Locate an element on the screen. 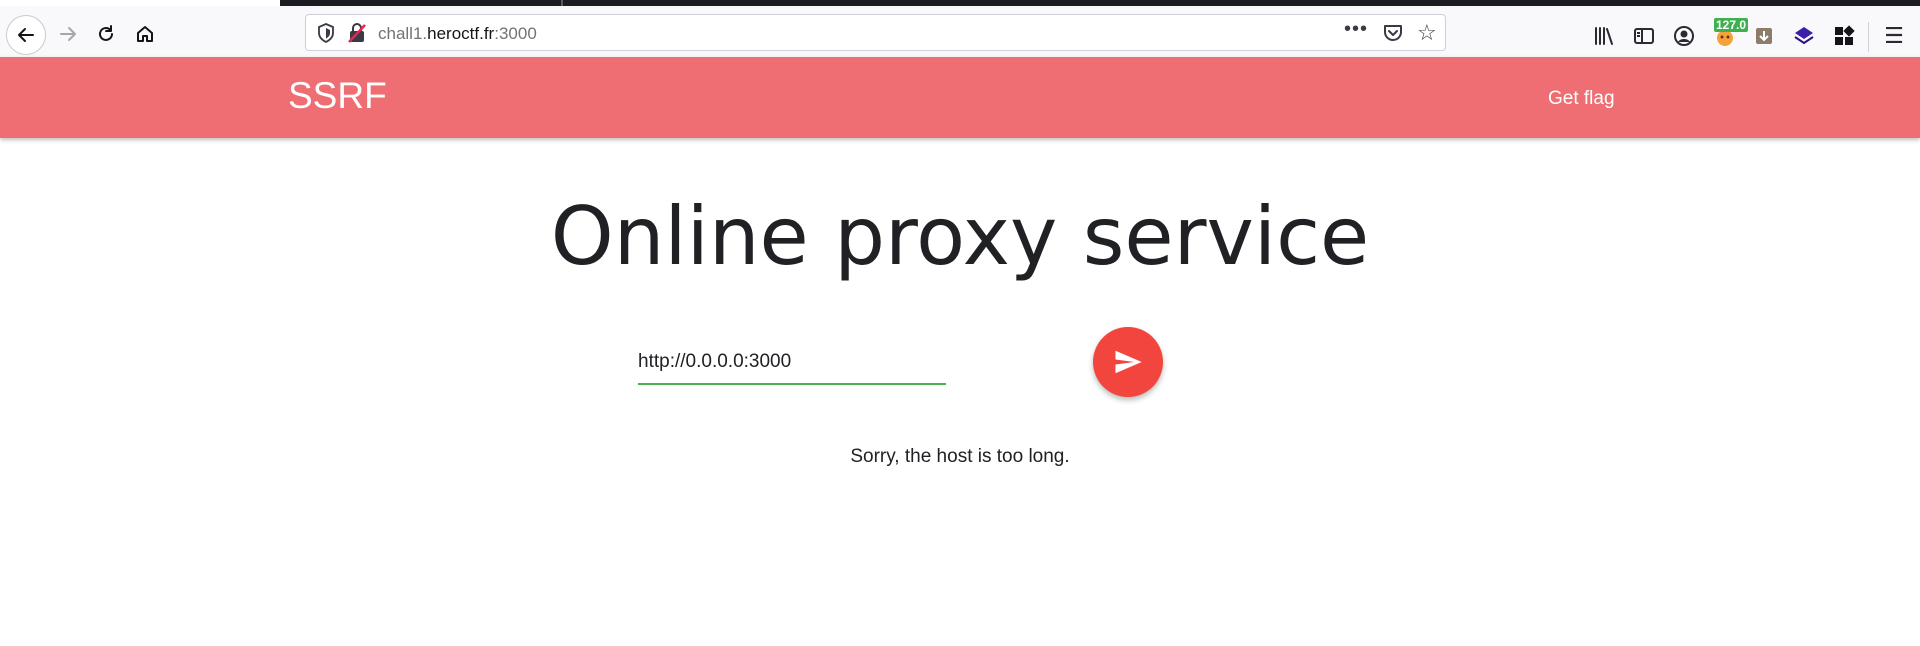  home-button is located at coordinates (145, 34).